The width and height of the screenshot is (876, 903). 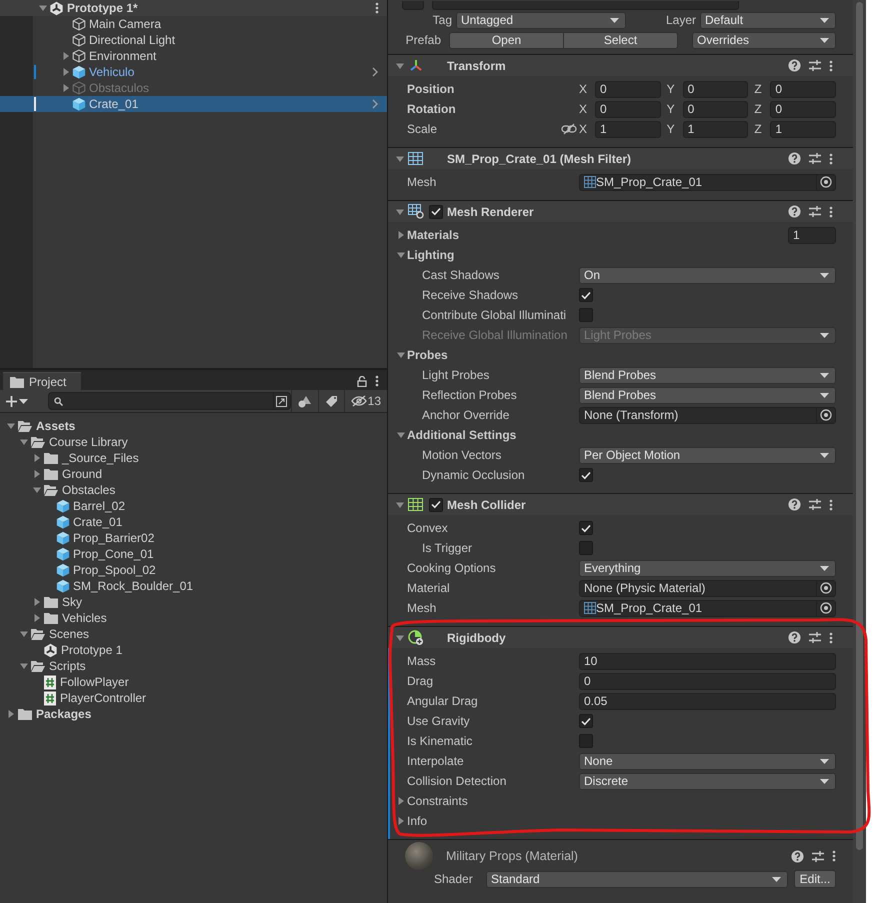 I want to click on asset-item: Packages, so click(x=193, y=714).